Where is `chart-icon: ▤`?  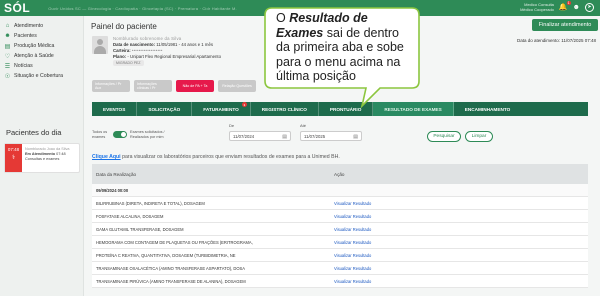
chart-icon: ▤ is located at coordinates (7, 46).